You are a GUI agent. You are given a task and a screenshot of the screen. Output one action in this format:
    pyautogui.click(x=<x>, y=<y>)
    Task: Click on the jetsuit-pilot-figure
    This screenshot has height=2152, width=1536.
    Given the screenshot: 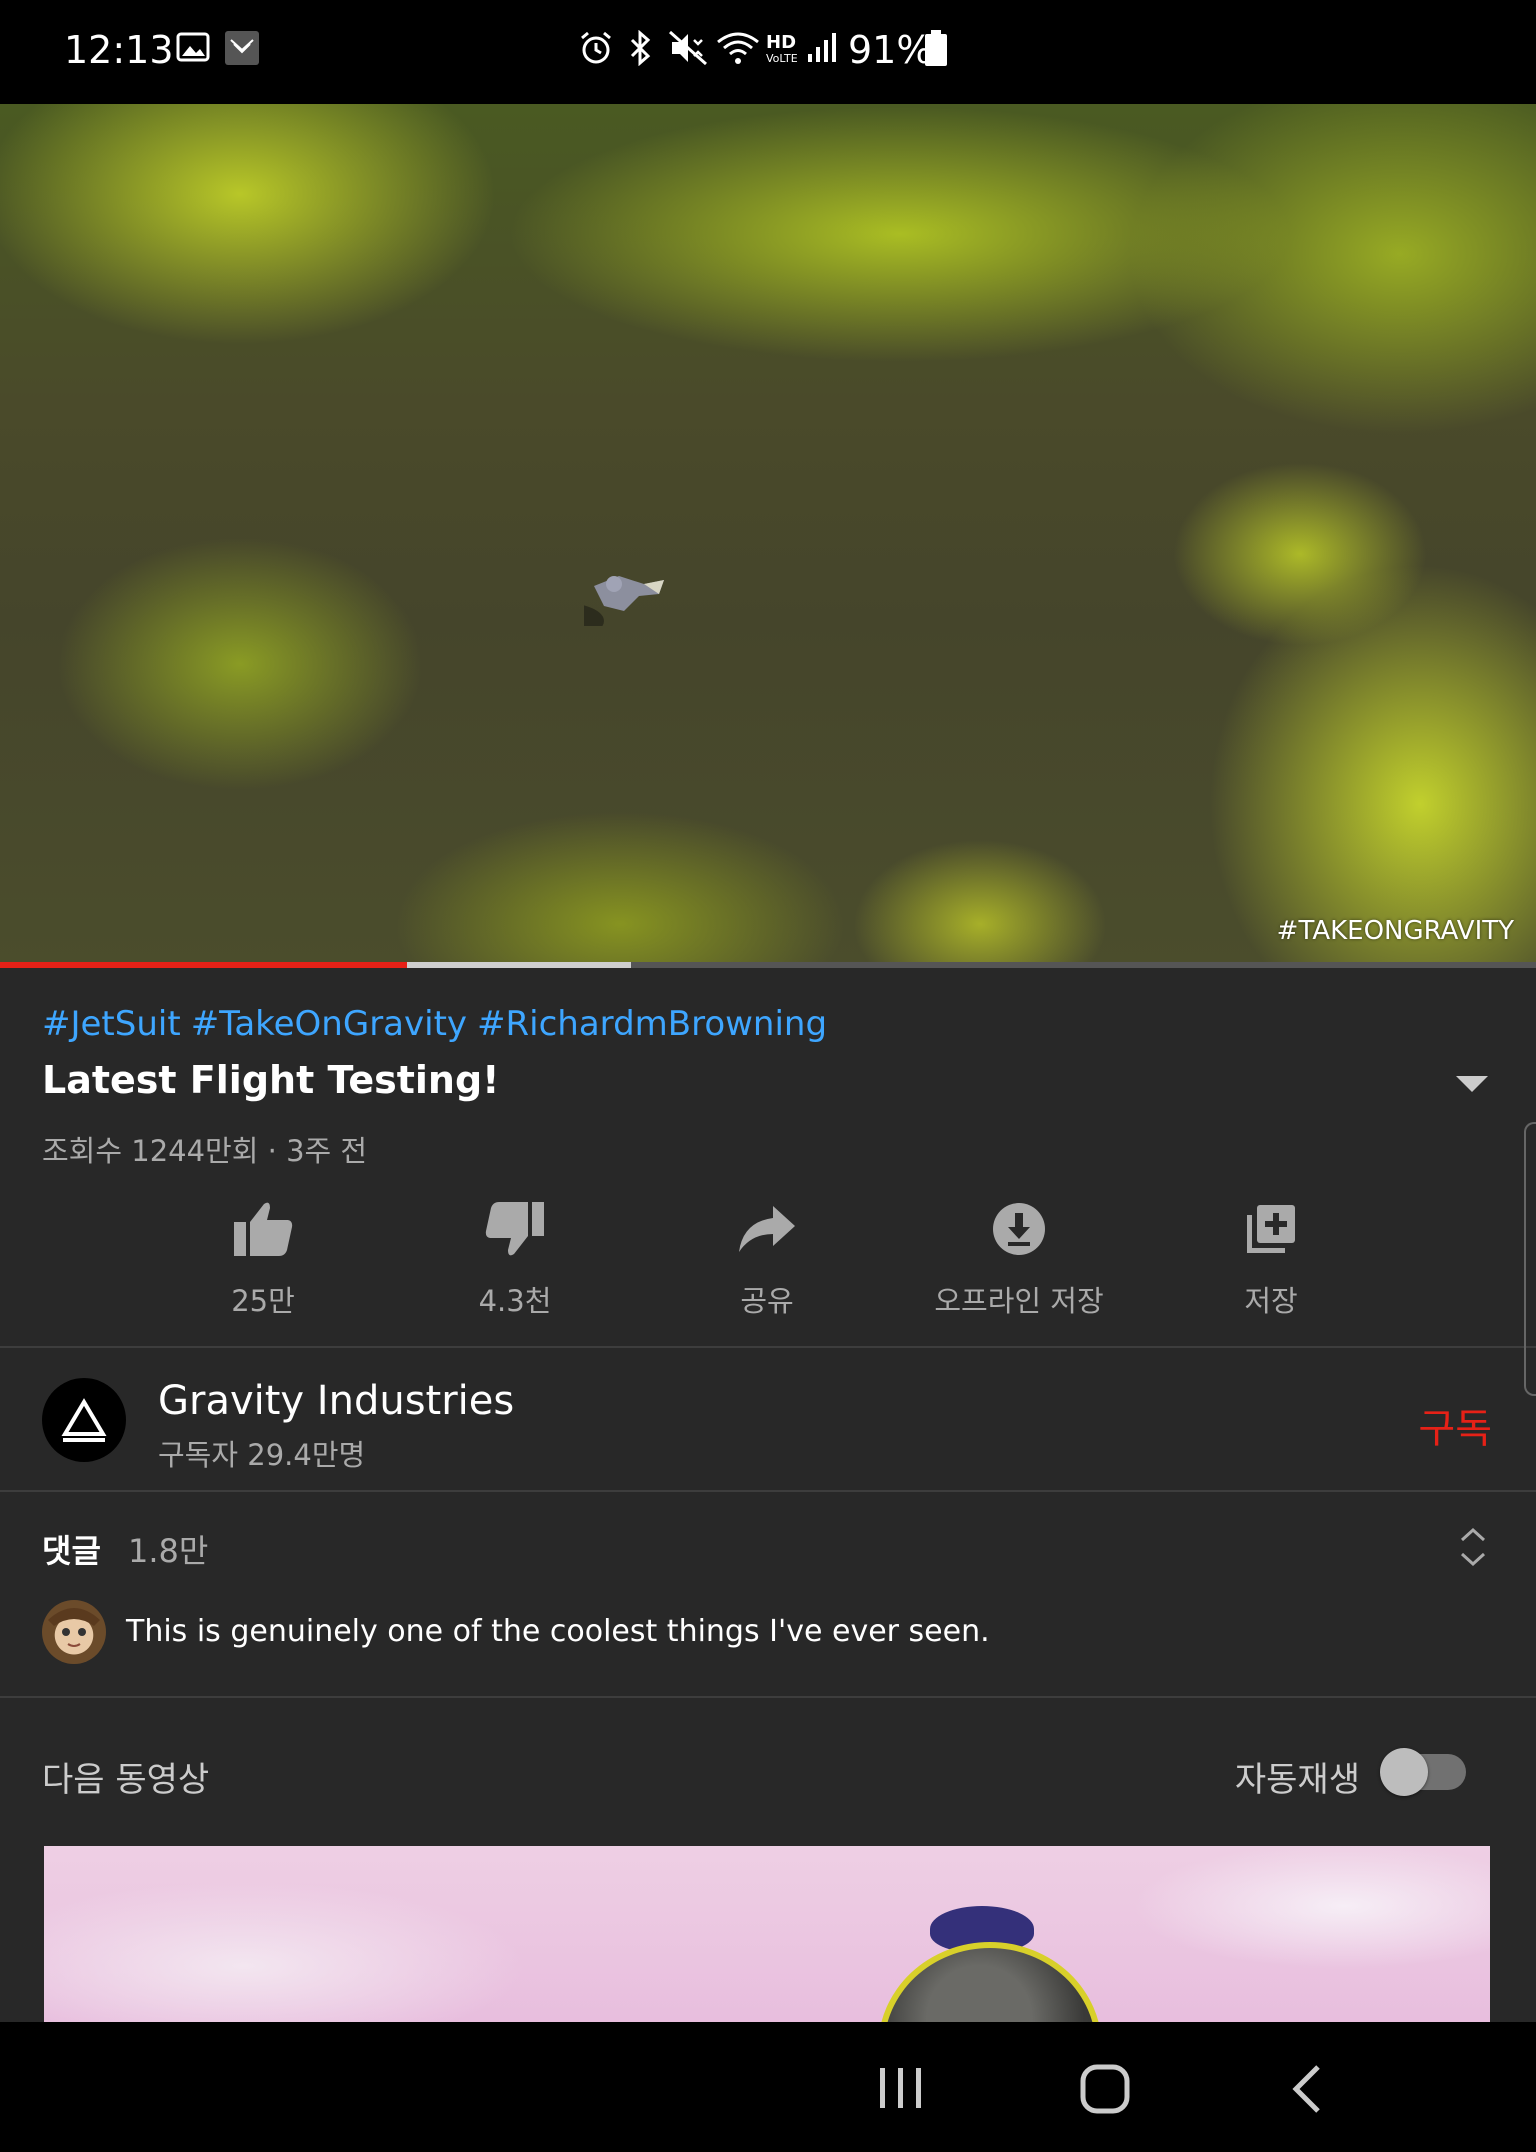 What is the action you would take?
    pyautogui.click(x=624, y=601)
    